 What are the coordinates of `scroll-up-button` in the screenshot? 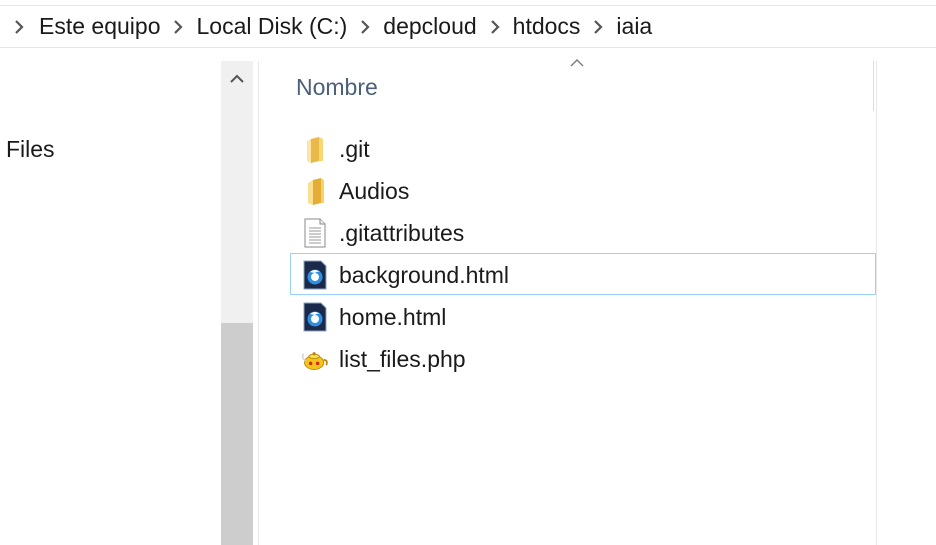 It's located at (237, 79).